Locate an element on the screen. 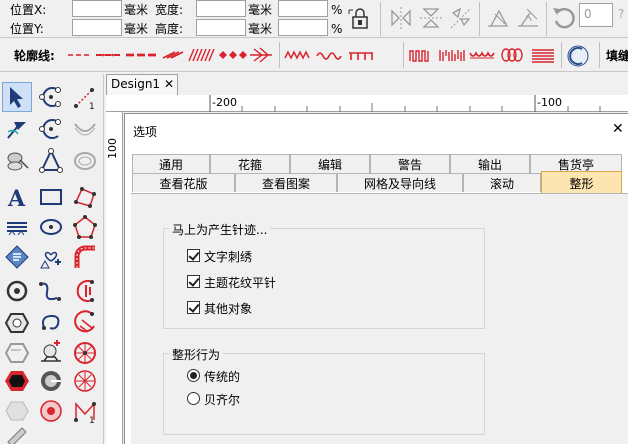  tab-label: 花箍 is located at coordinates (249, 164).